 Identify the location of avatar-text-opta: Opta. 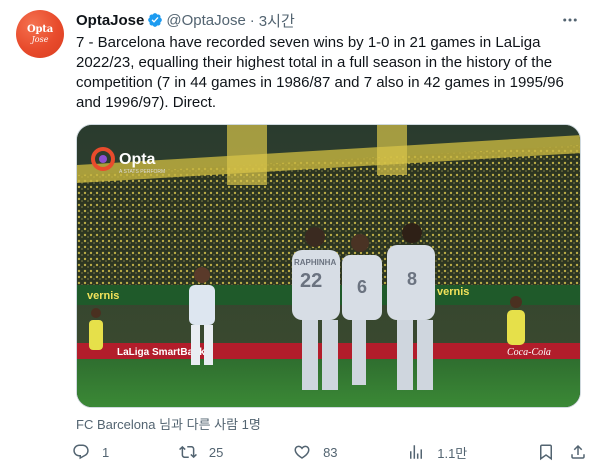
(39, 29).